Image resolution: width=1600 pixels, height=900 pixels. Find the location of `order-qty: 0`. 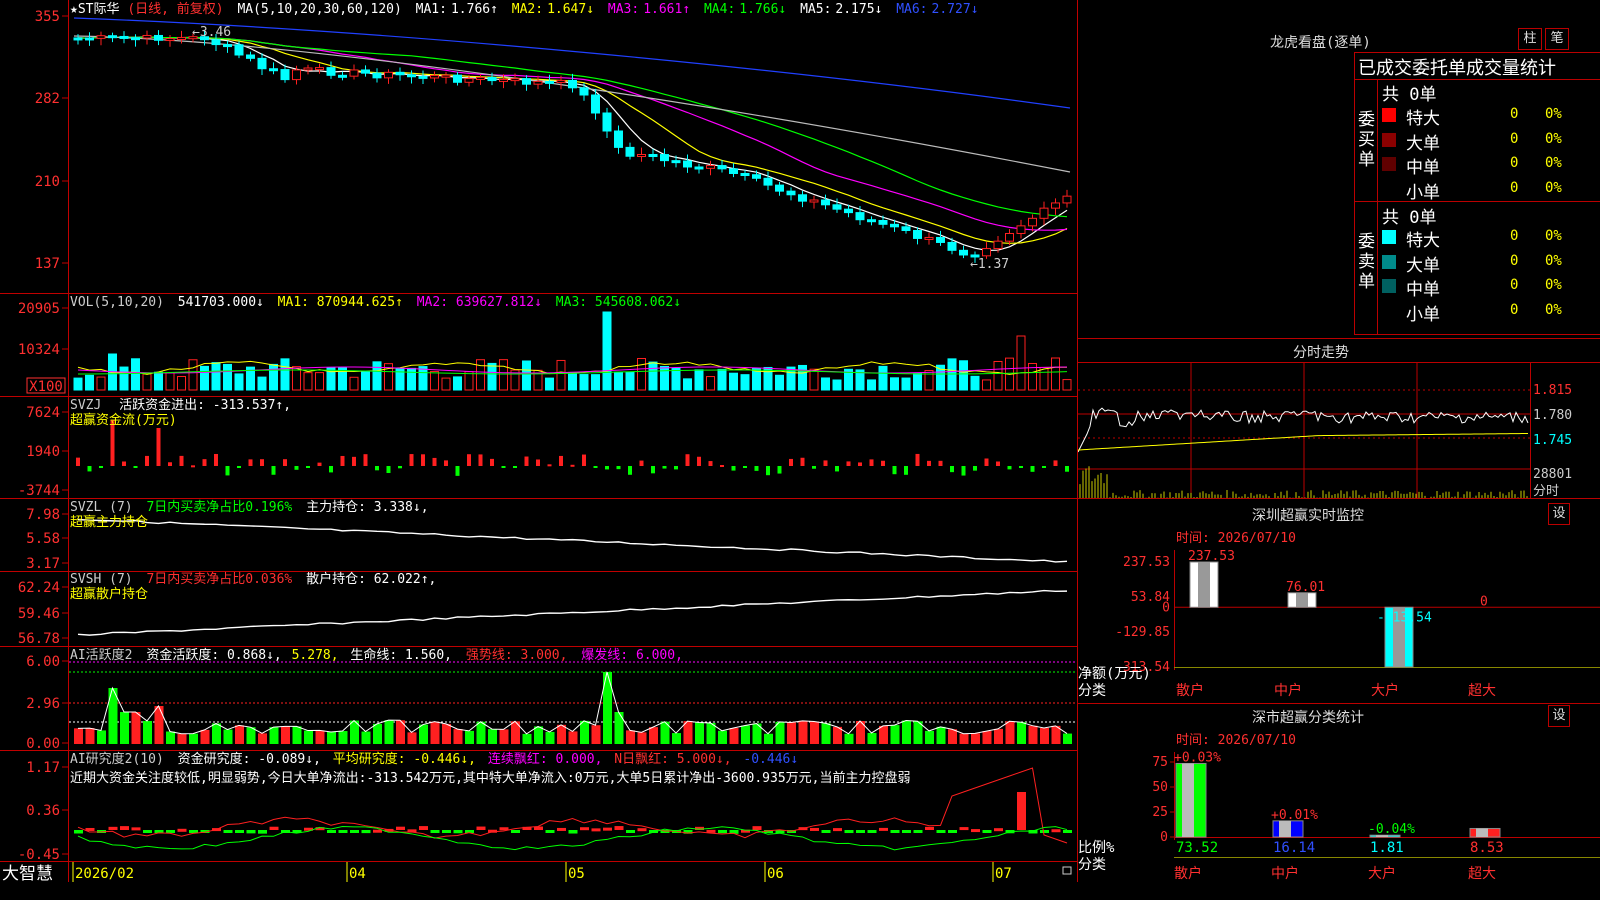

order-qty: 0 is located at coordinates (1514, 309).